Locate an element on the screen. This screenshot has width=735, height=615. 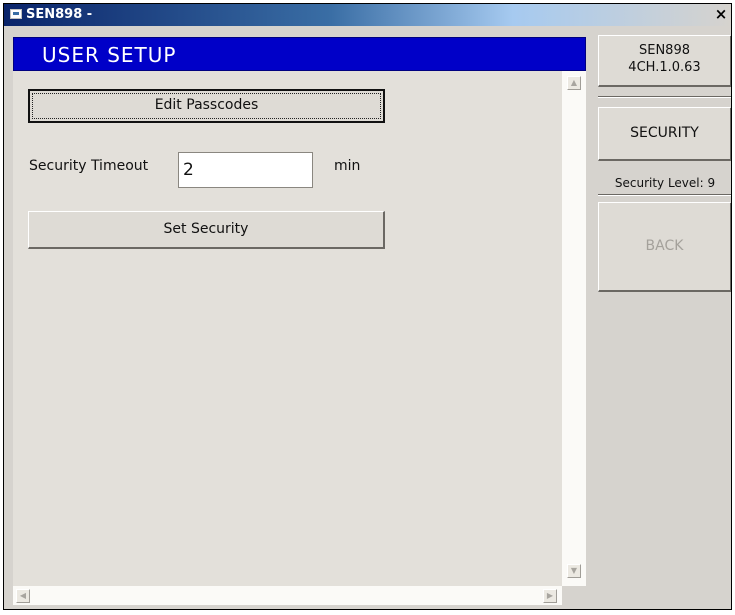
scroll-down-arrow-icon: ▼ is located at coordinates (574, 571).